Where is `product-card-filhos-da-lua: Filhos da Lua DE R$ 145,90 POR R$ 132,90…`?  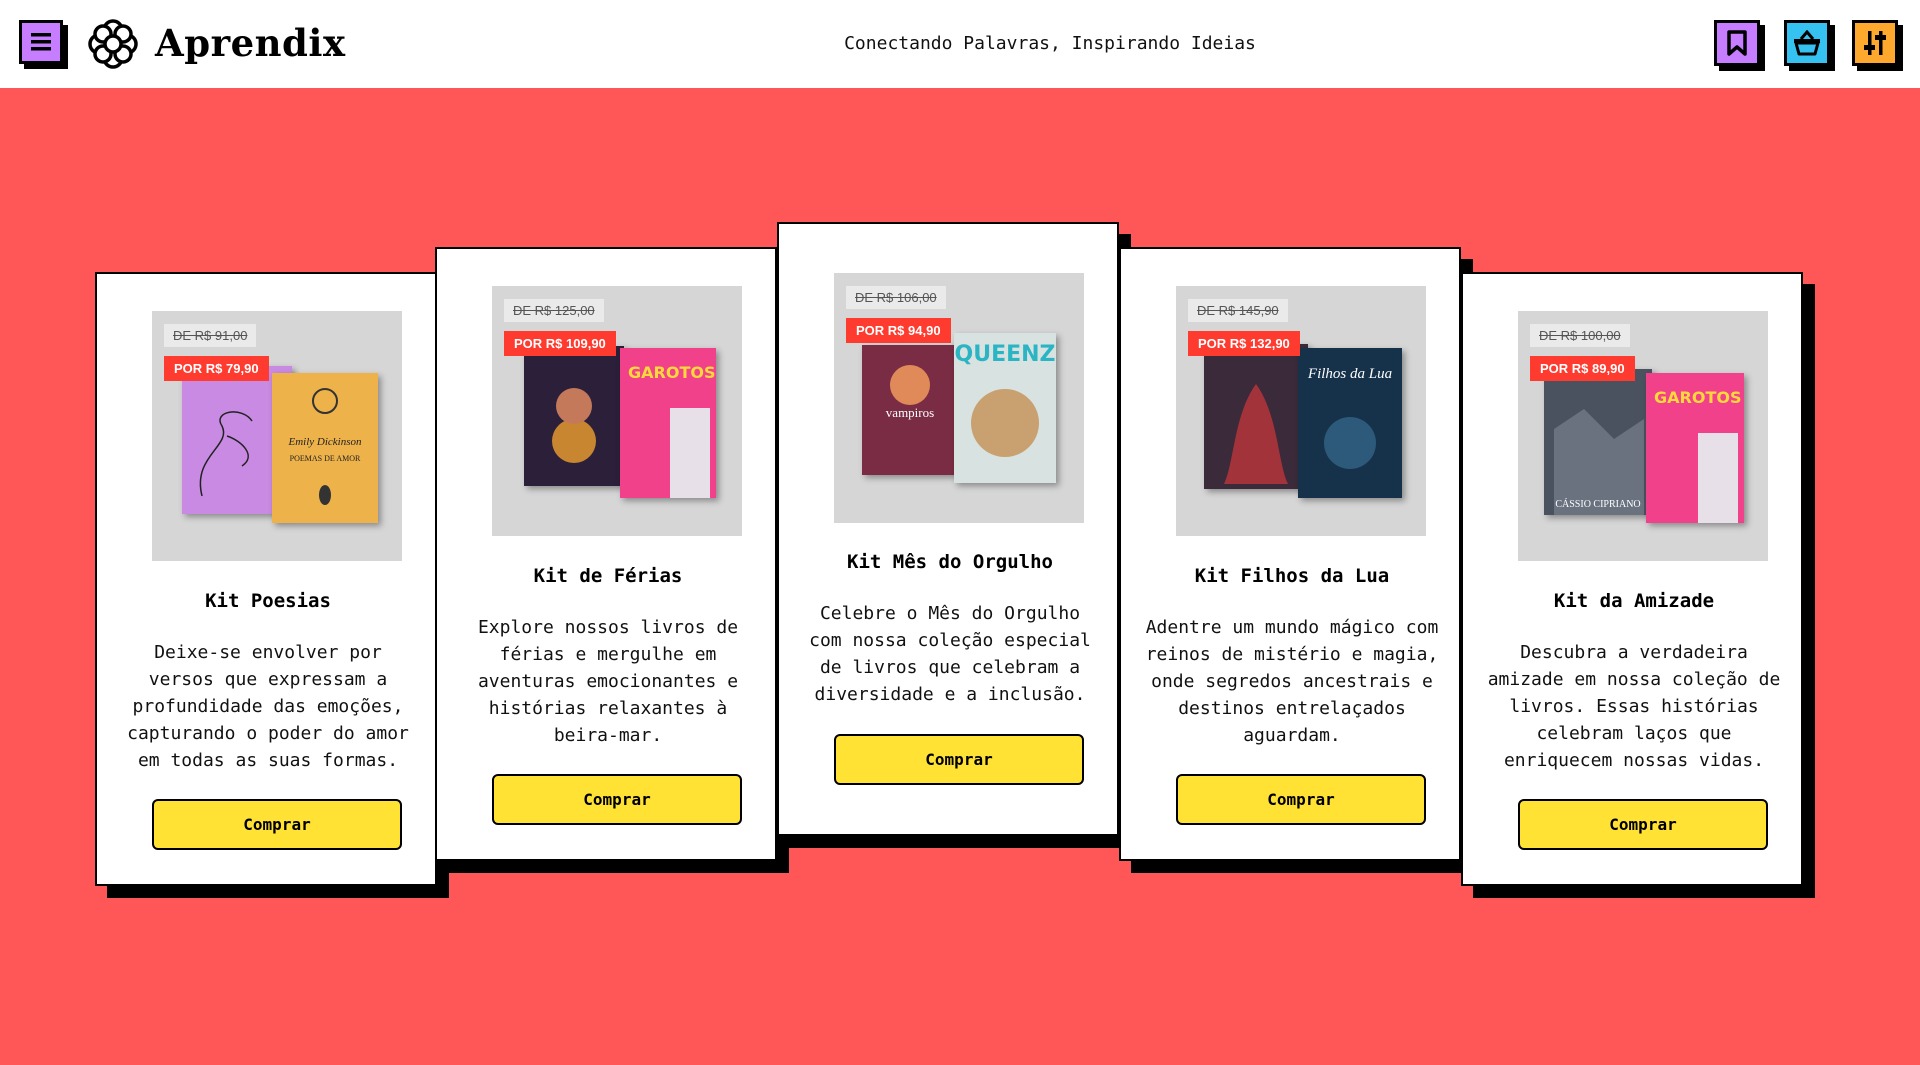
product-card-filhos-da-lua: Filhos da Lua DE R$ 145,90 POR R$ 132,90… is located at coordinates (1290, 554).